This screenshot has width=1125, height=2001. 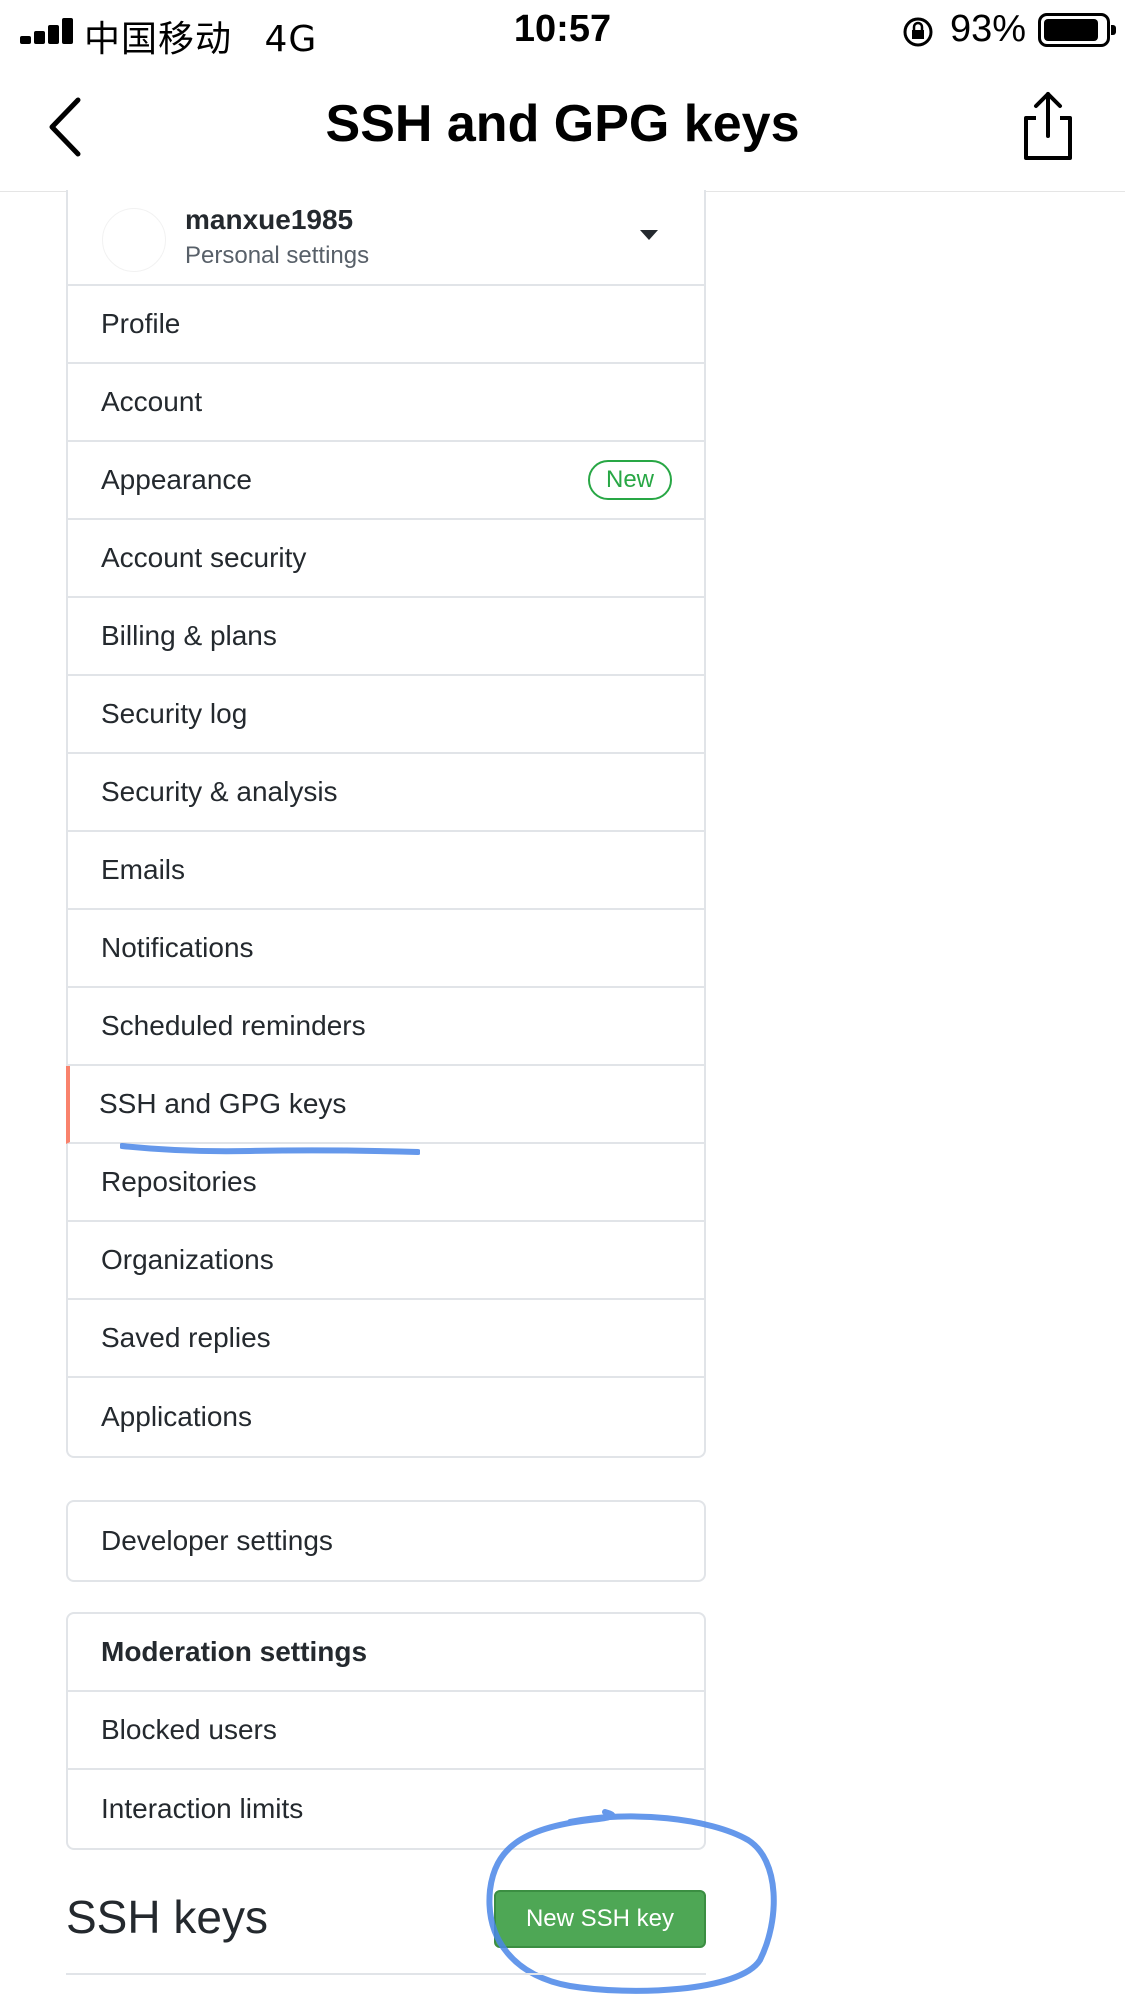 What do you see at coordinates (386, 403) in the screenshot?
I see `menu-item-account: Account` at bounding box center [386, 403].